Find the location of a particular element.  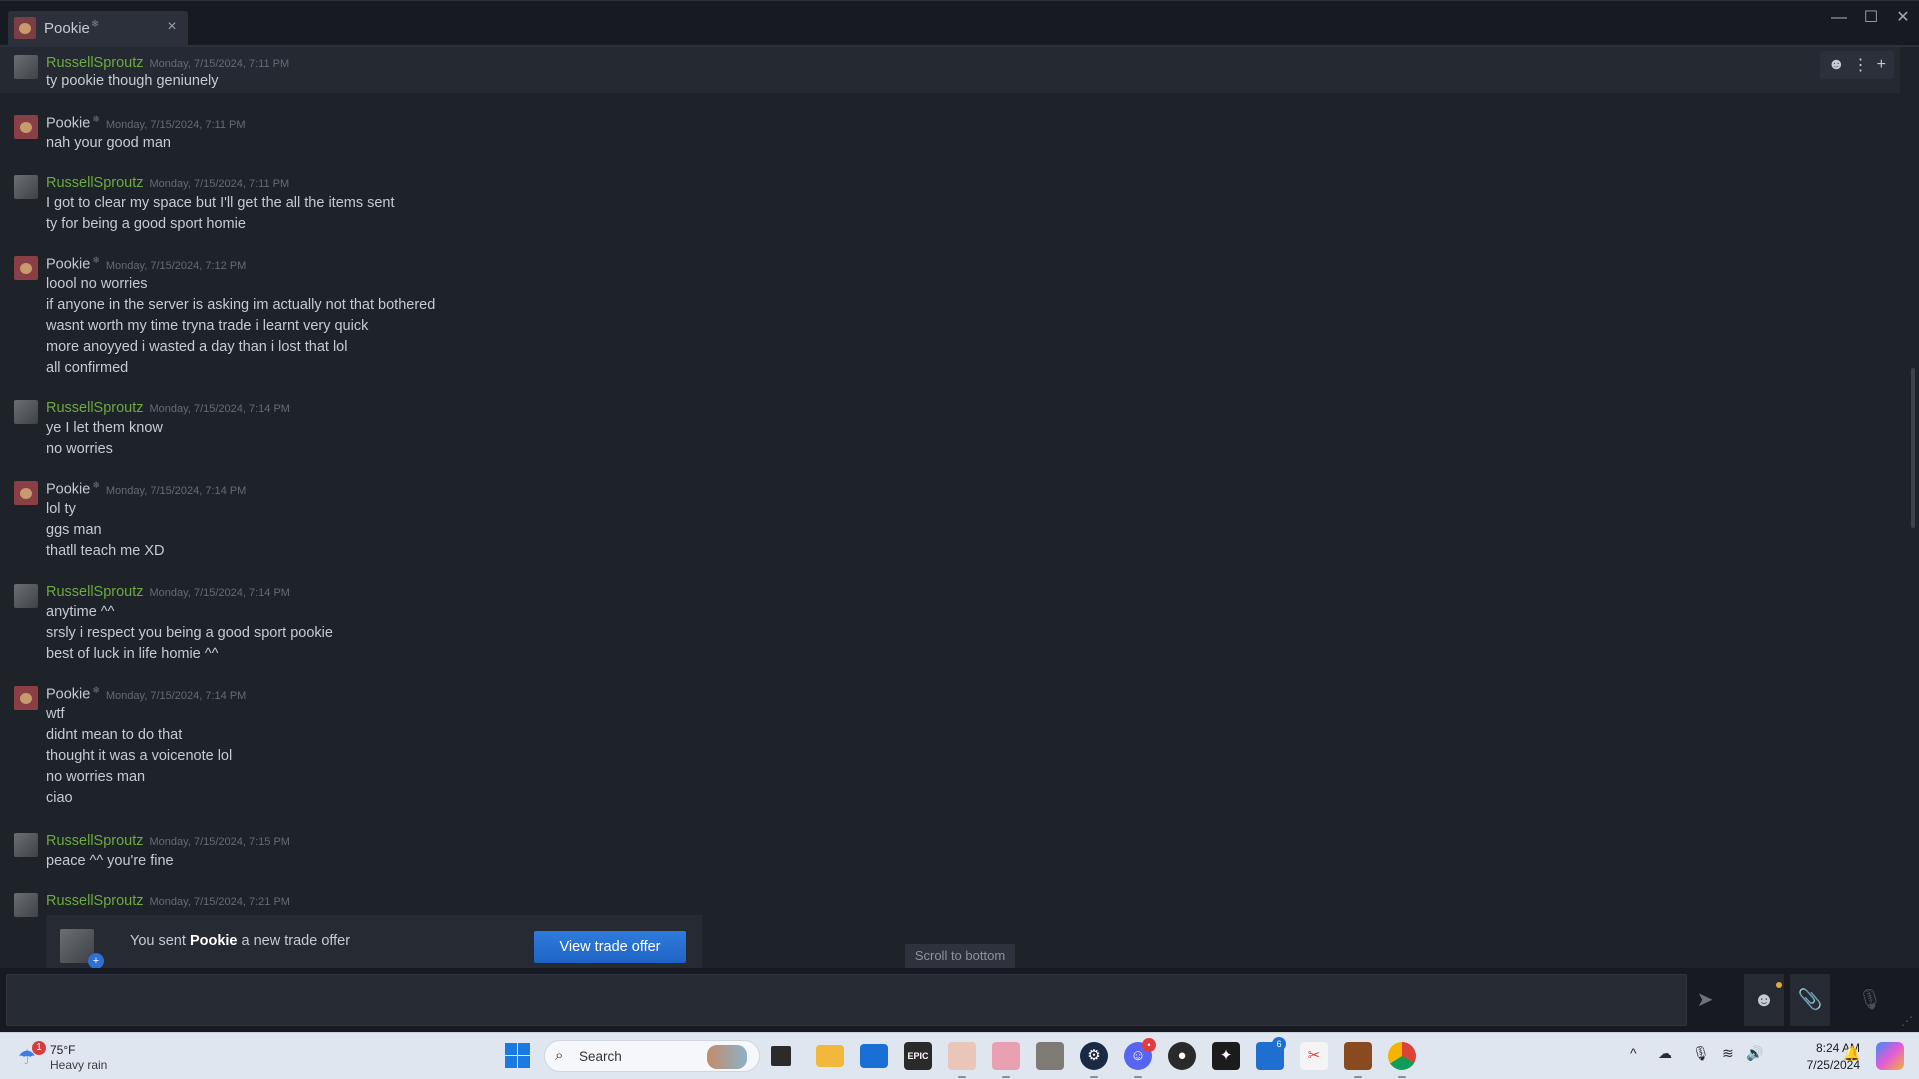

maximize-button: ☐ is located at coordinates (1871, 18).